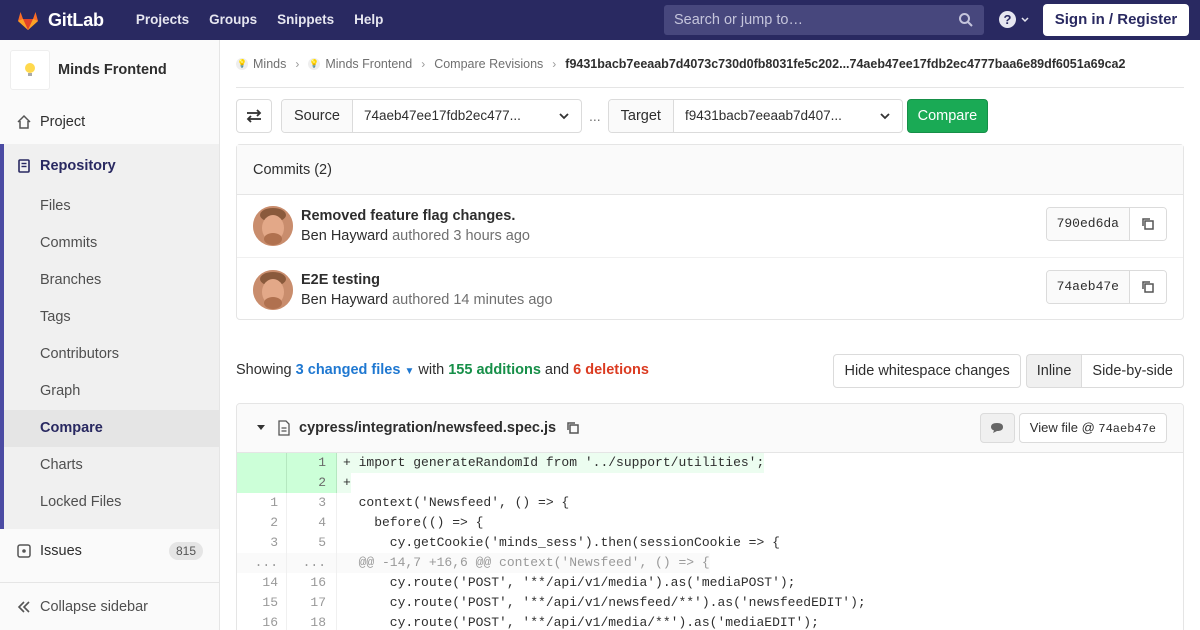  I want to click on side-by-side-view-button: Side-by-side, so click(1132, 371).